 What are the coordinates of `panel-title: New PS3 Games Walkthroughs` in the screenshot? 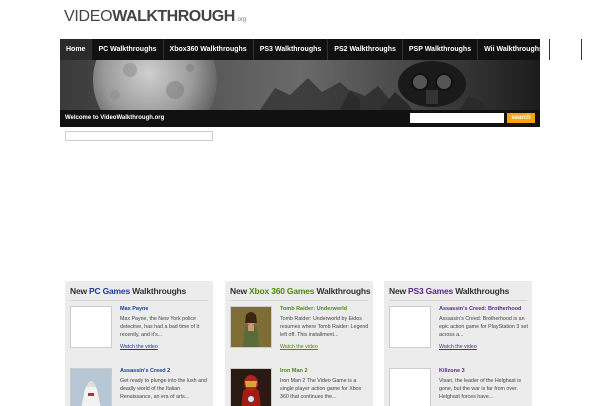 It's located at (449, 291).